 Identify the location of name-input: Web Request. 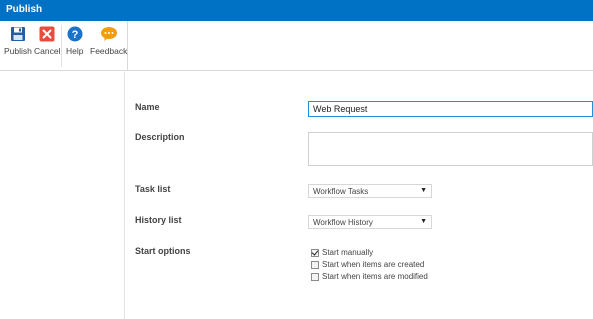
(450, 109).